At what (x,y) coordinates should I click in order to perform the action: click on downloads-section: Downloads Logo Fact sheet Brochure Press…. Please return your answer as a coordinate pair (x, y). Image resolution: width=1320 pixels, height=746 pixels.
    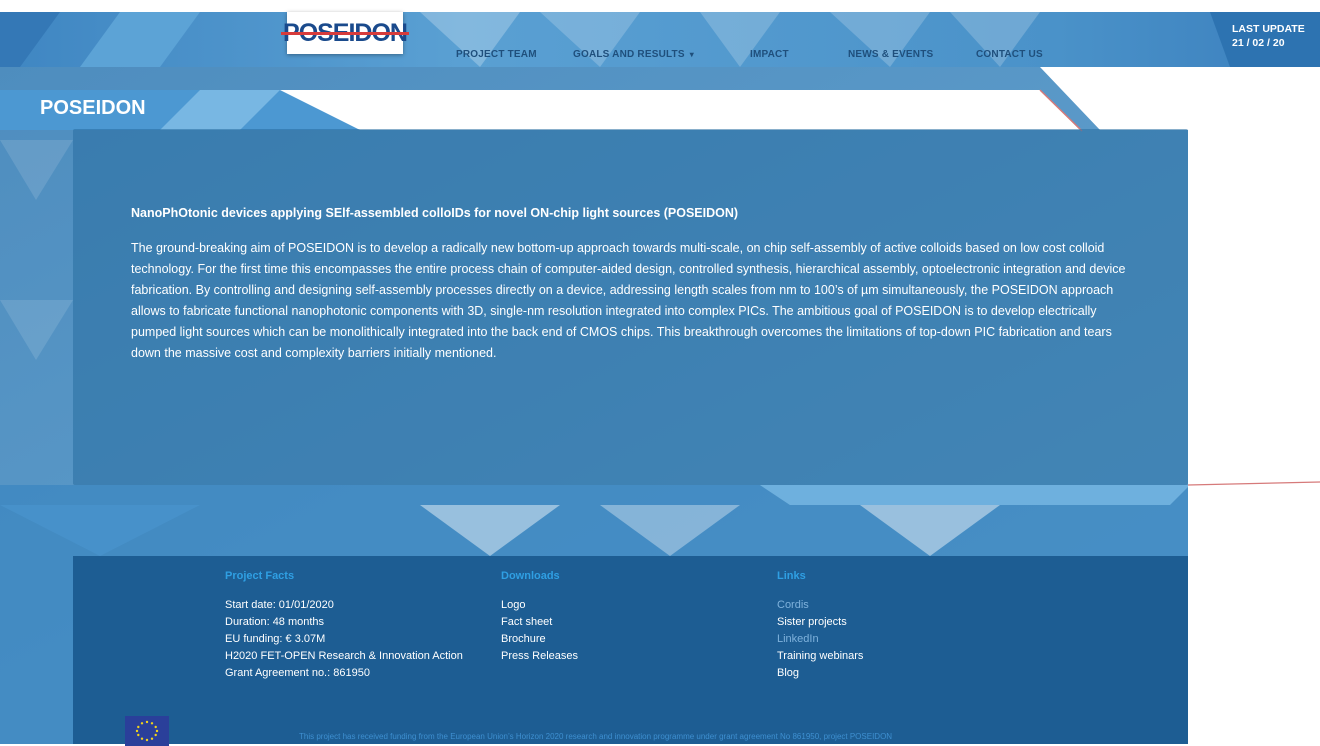
    Looking at the image, I should click on (539, 617).